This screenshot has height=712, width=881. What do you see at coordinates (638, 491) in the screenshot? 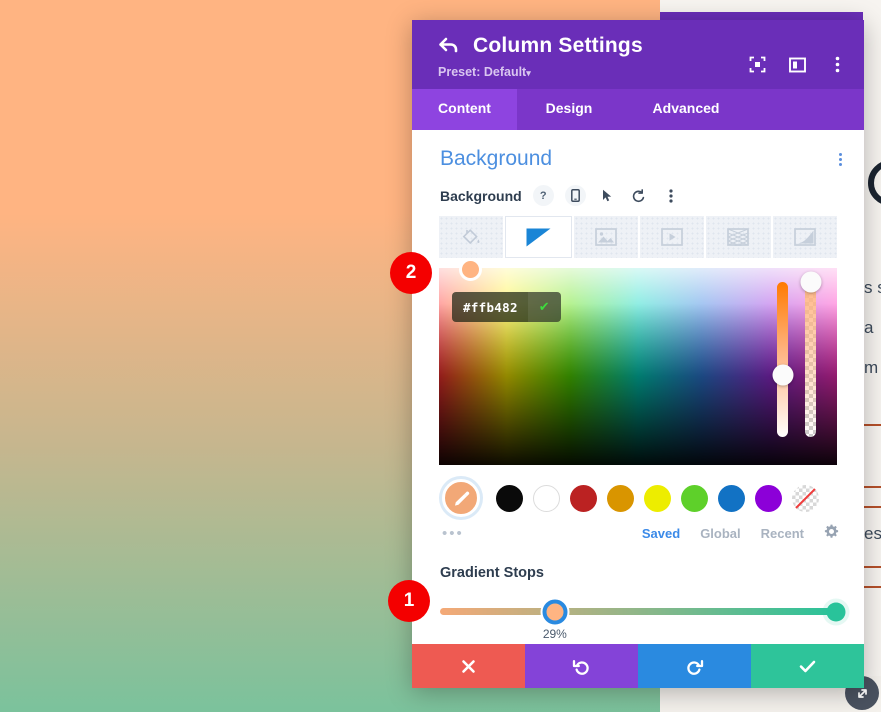
I see `color-swatch-row` at bounding box center [638, 491].